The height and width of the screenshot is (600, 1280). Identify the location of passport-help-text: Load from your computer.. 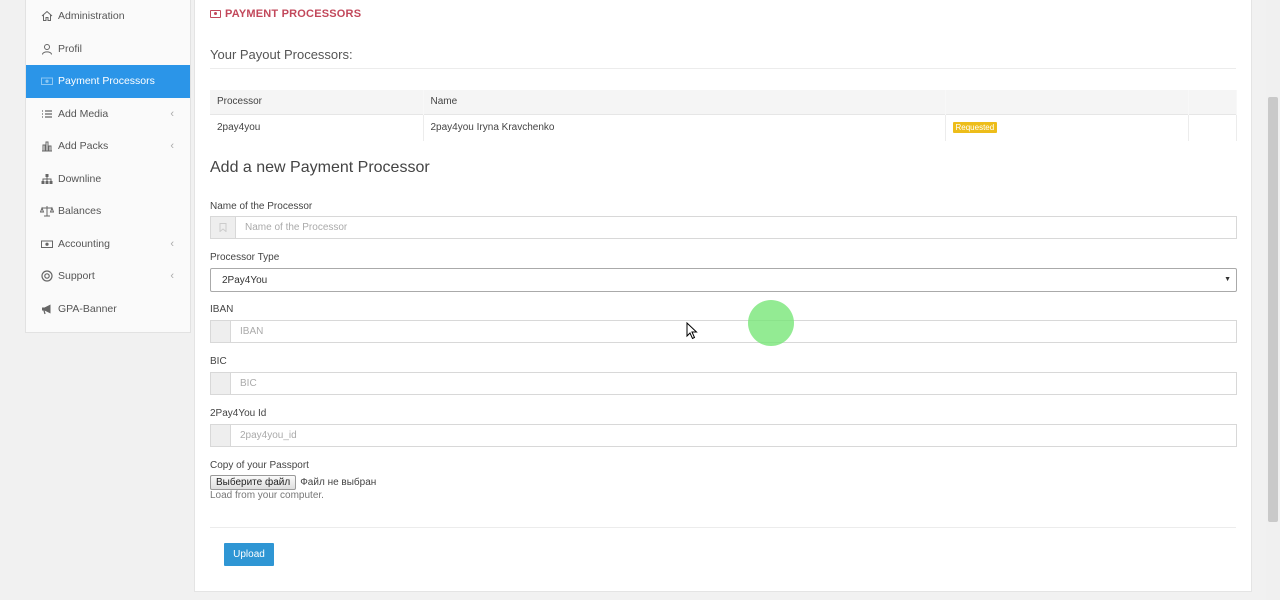
(267, 495).